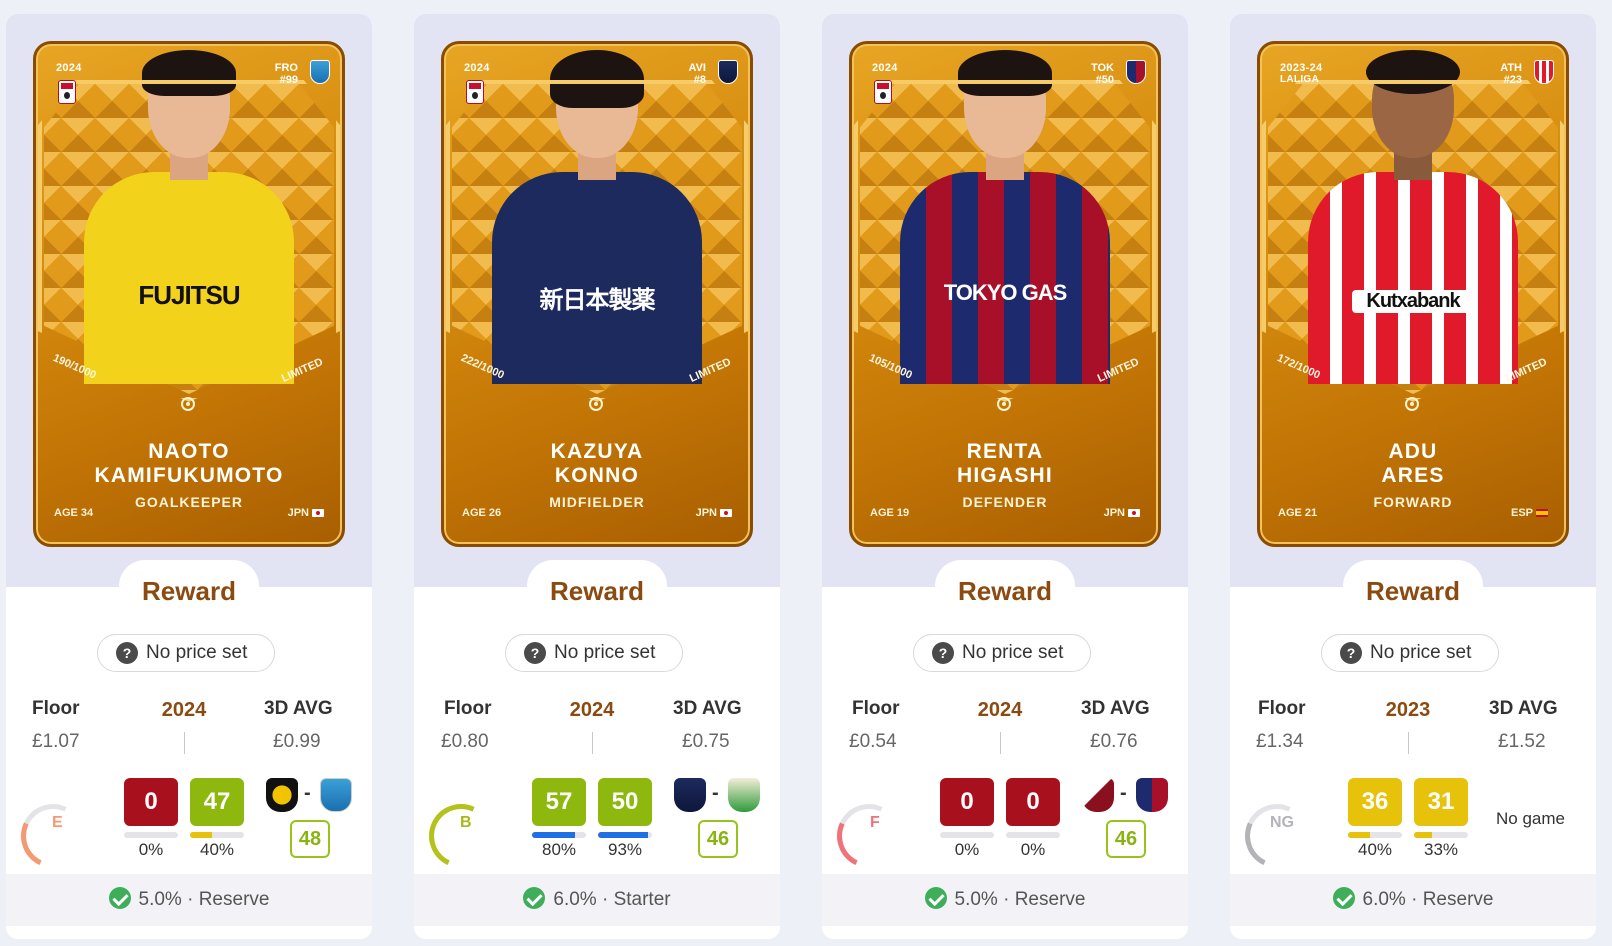  I want to click on footer-role: · Starter, so click(636, 899).